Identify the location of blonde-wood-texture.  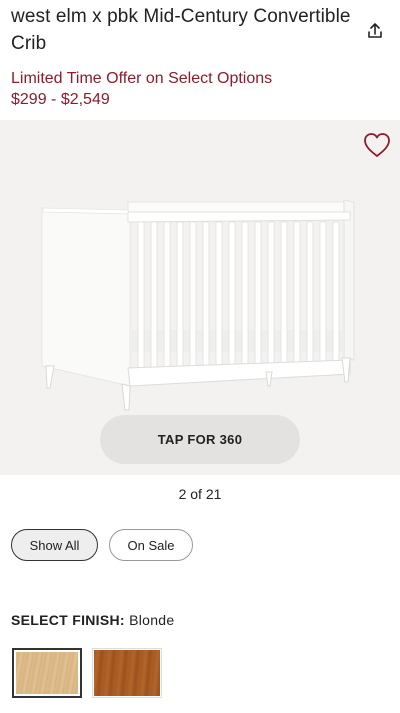
(47, 673).